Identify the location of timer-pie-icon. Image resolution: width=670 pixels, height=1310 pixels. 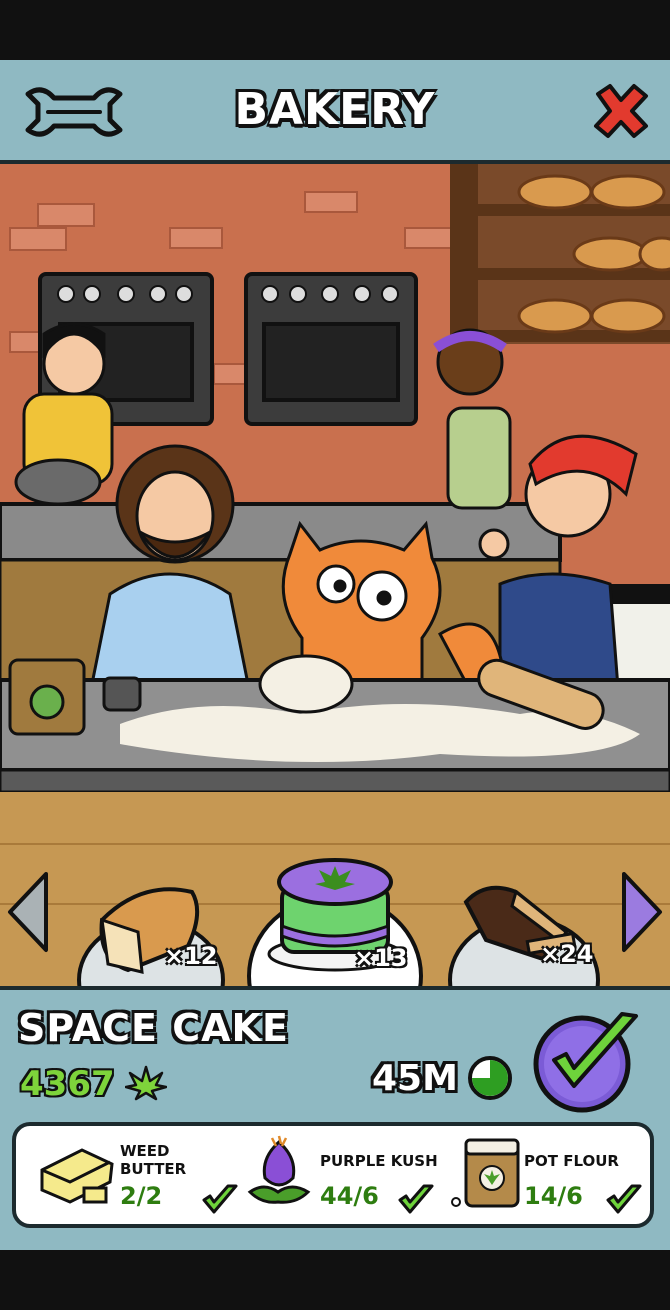
(489, 1078).